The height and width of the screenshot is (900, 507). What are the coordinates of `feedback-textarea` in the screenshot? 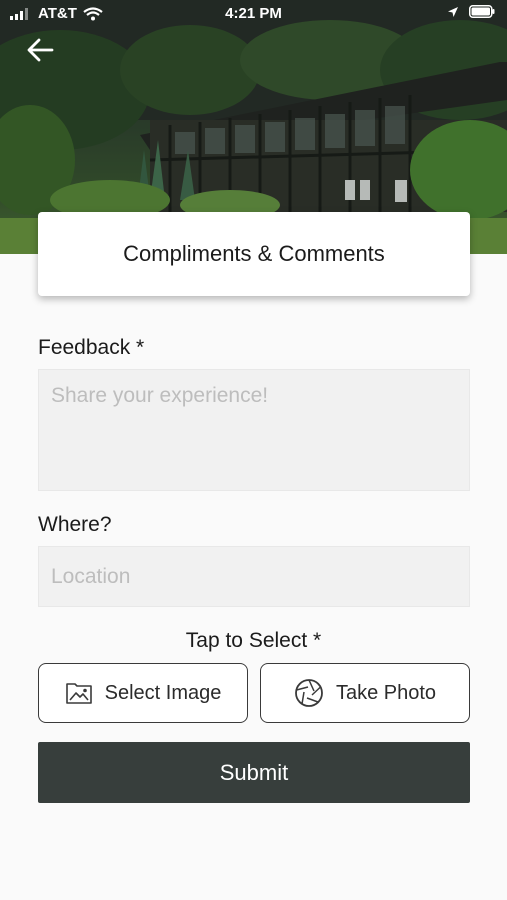 It's located at (254, 430).